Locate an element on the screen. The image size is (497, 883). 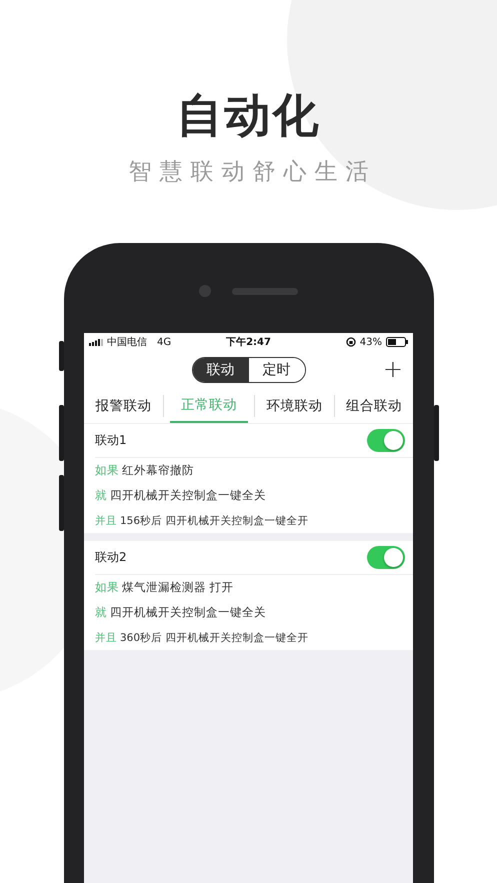
linkage-name: 联动2 is located at coordinates (111, 557).